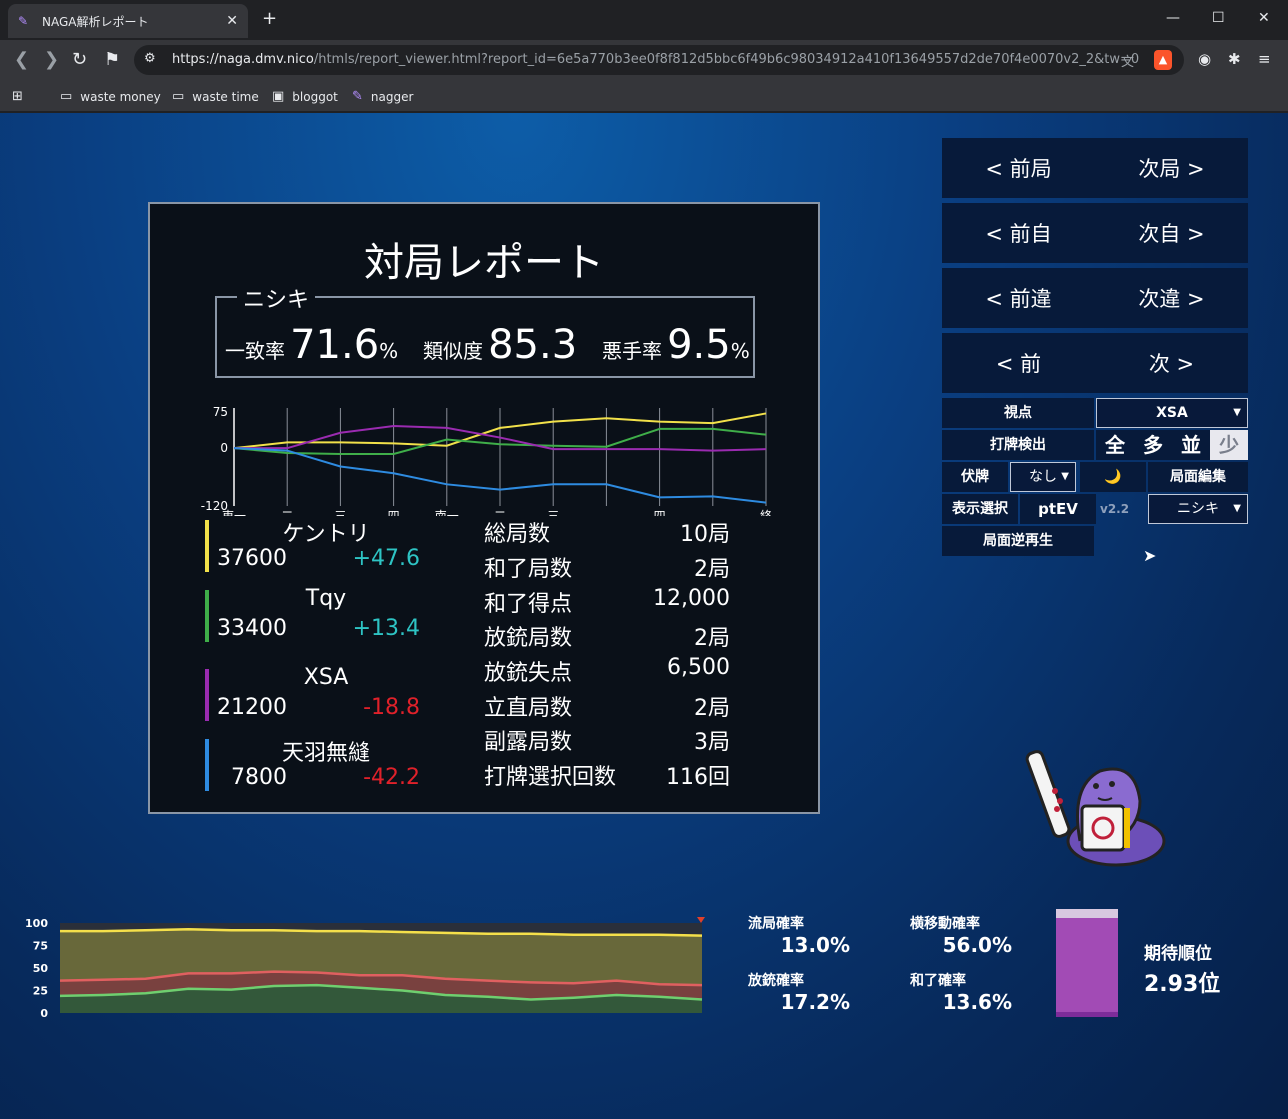  I want to click on y-tick-label: 25, so click(40, 991).